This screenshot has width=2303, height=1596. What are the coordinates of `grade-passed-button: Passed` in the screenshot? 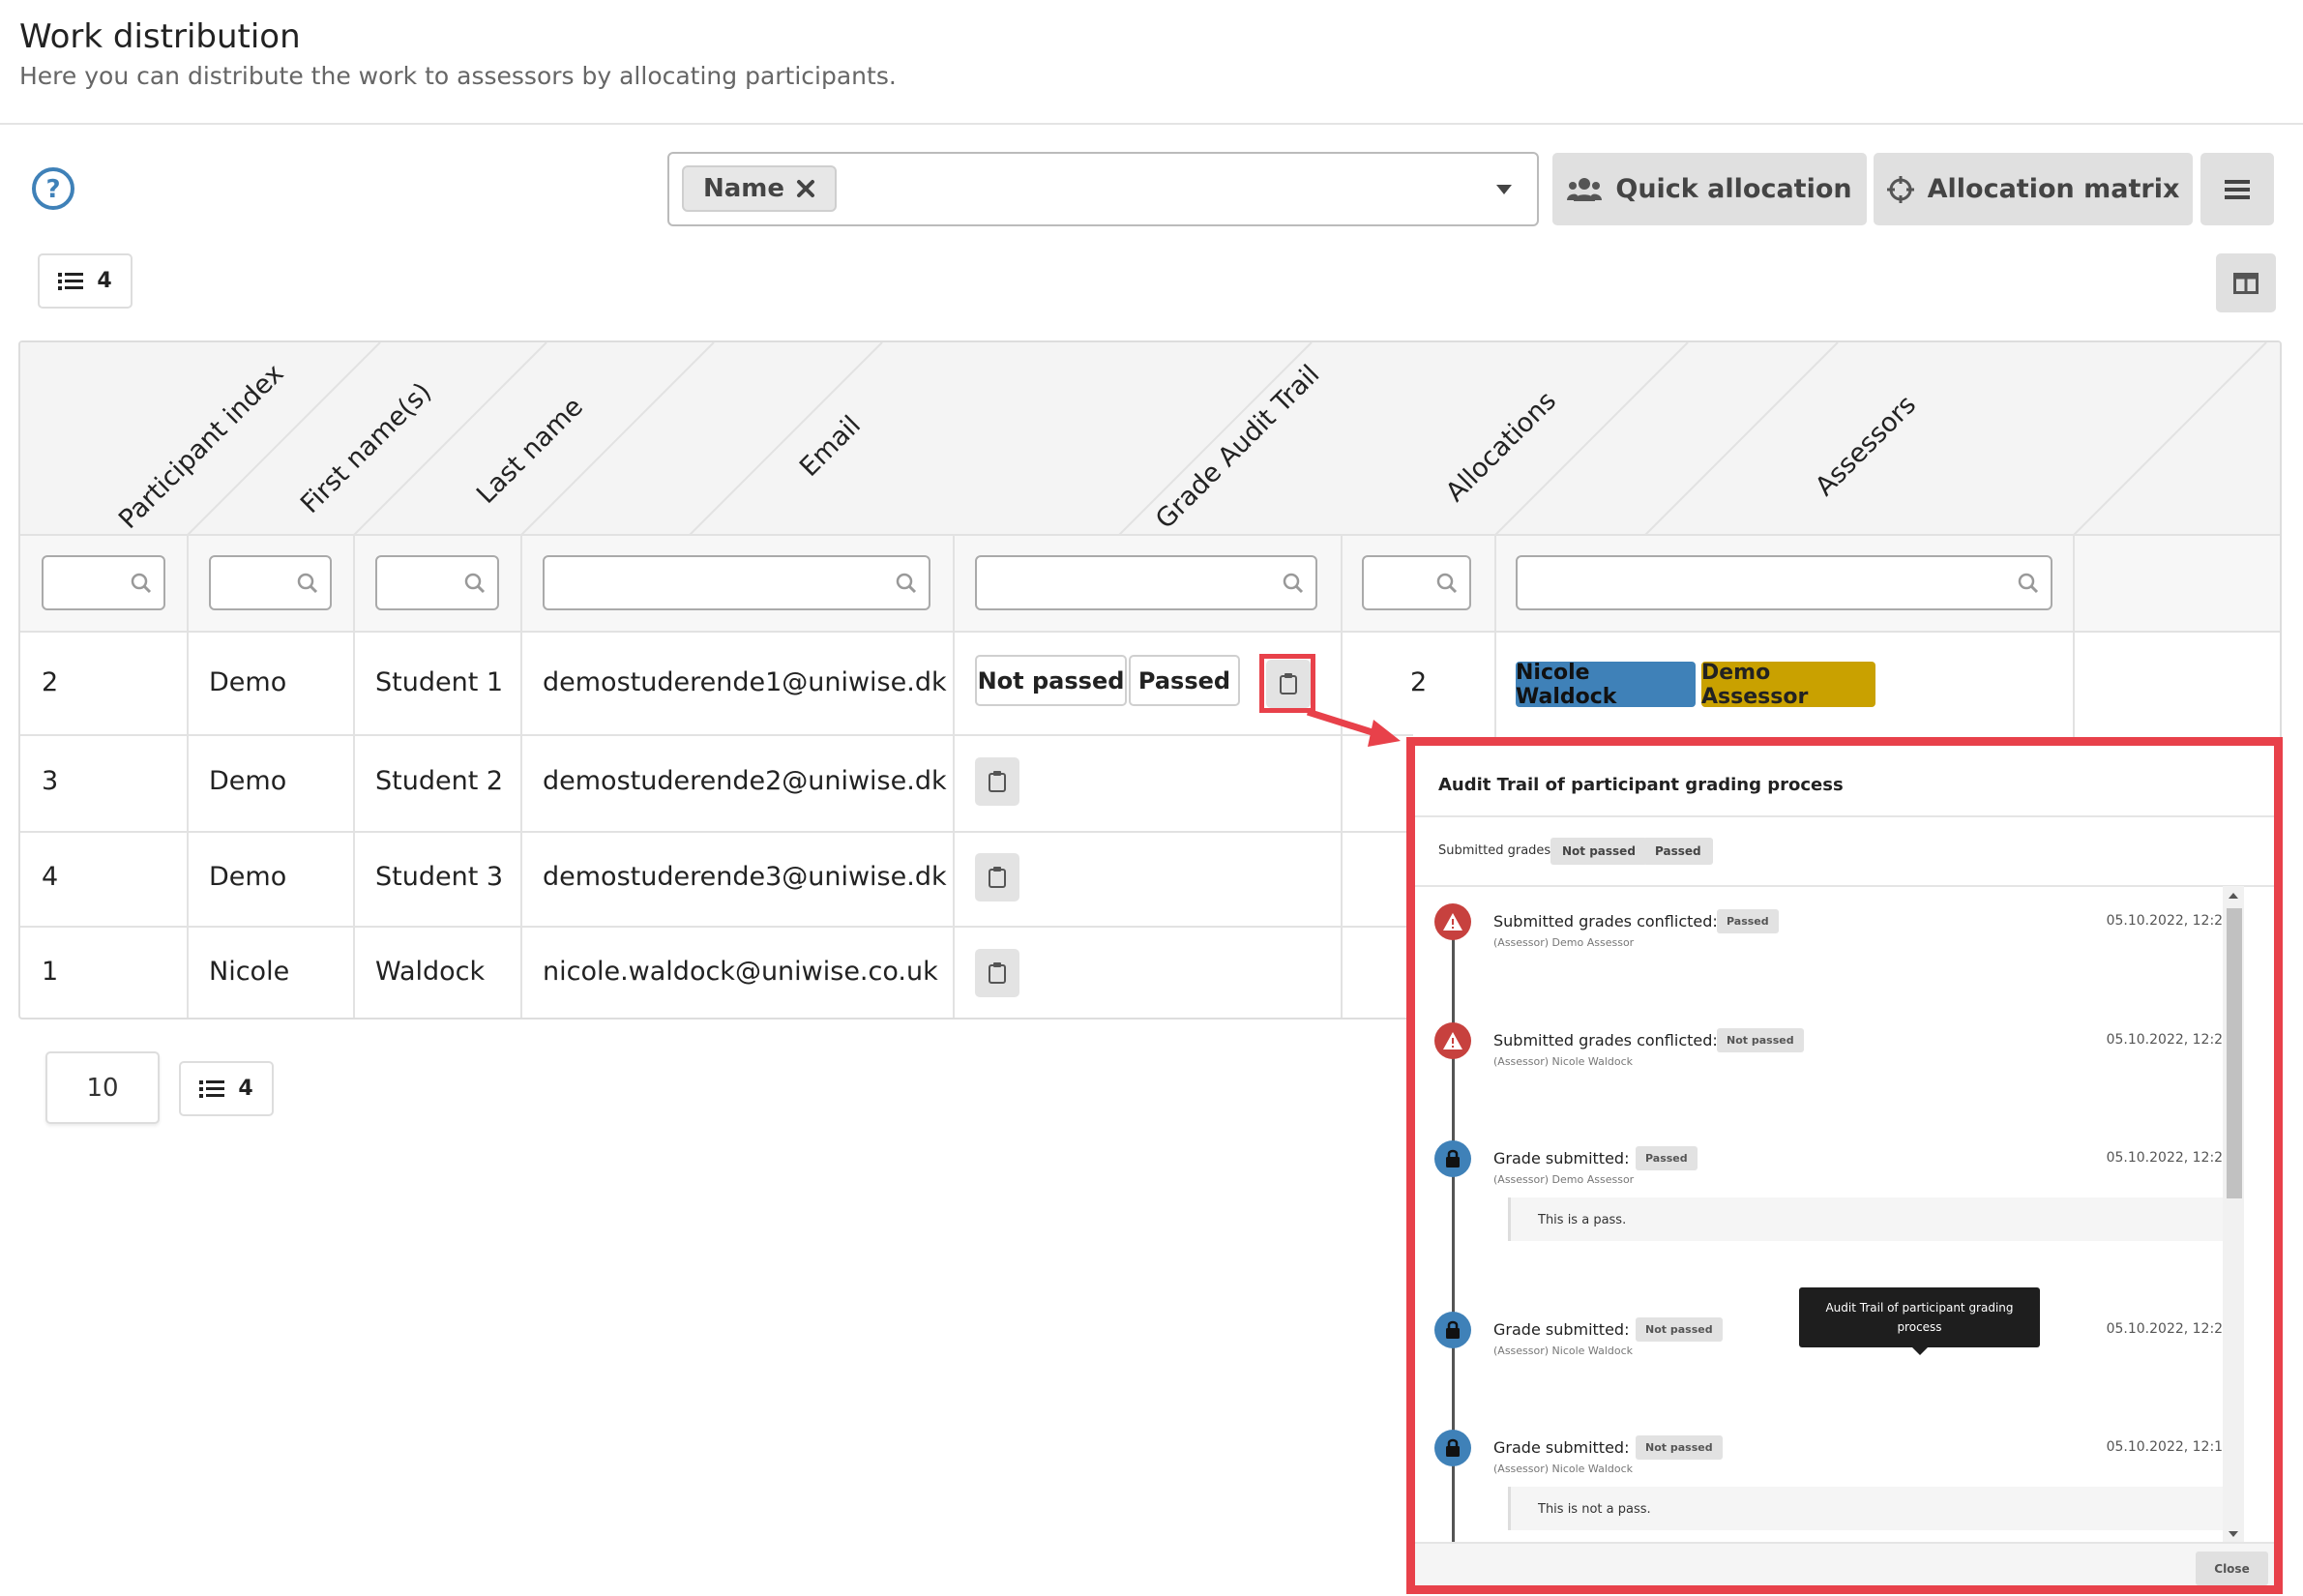 It's located at (1184, 680).